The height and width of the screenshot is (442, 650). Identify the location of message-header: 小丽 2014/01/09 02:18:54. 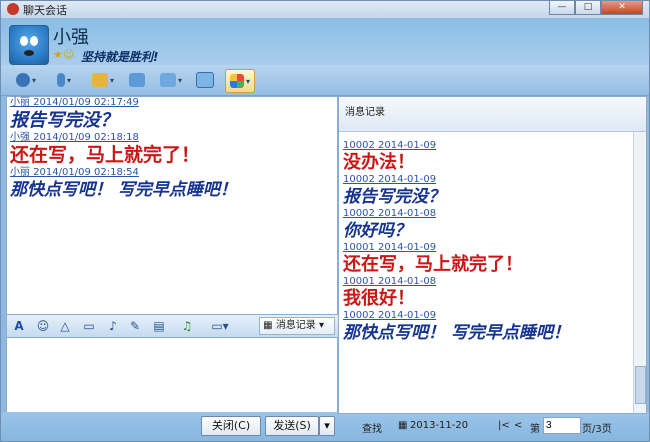
(74, 172).